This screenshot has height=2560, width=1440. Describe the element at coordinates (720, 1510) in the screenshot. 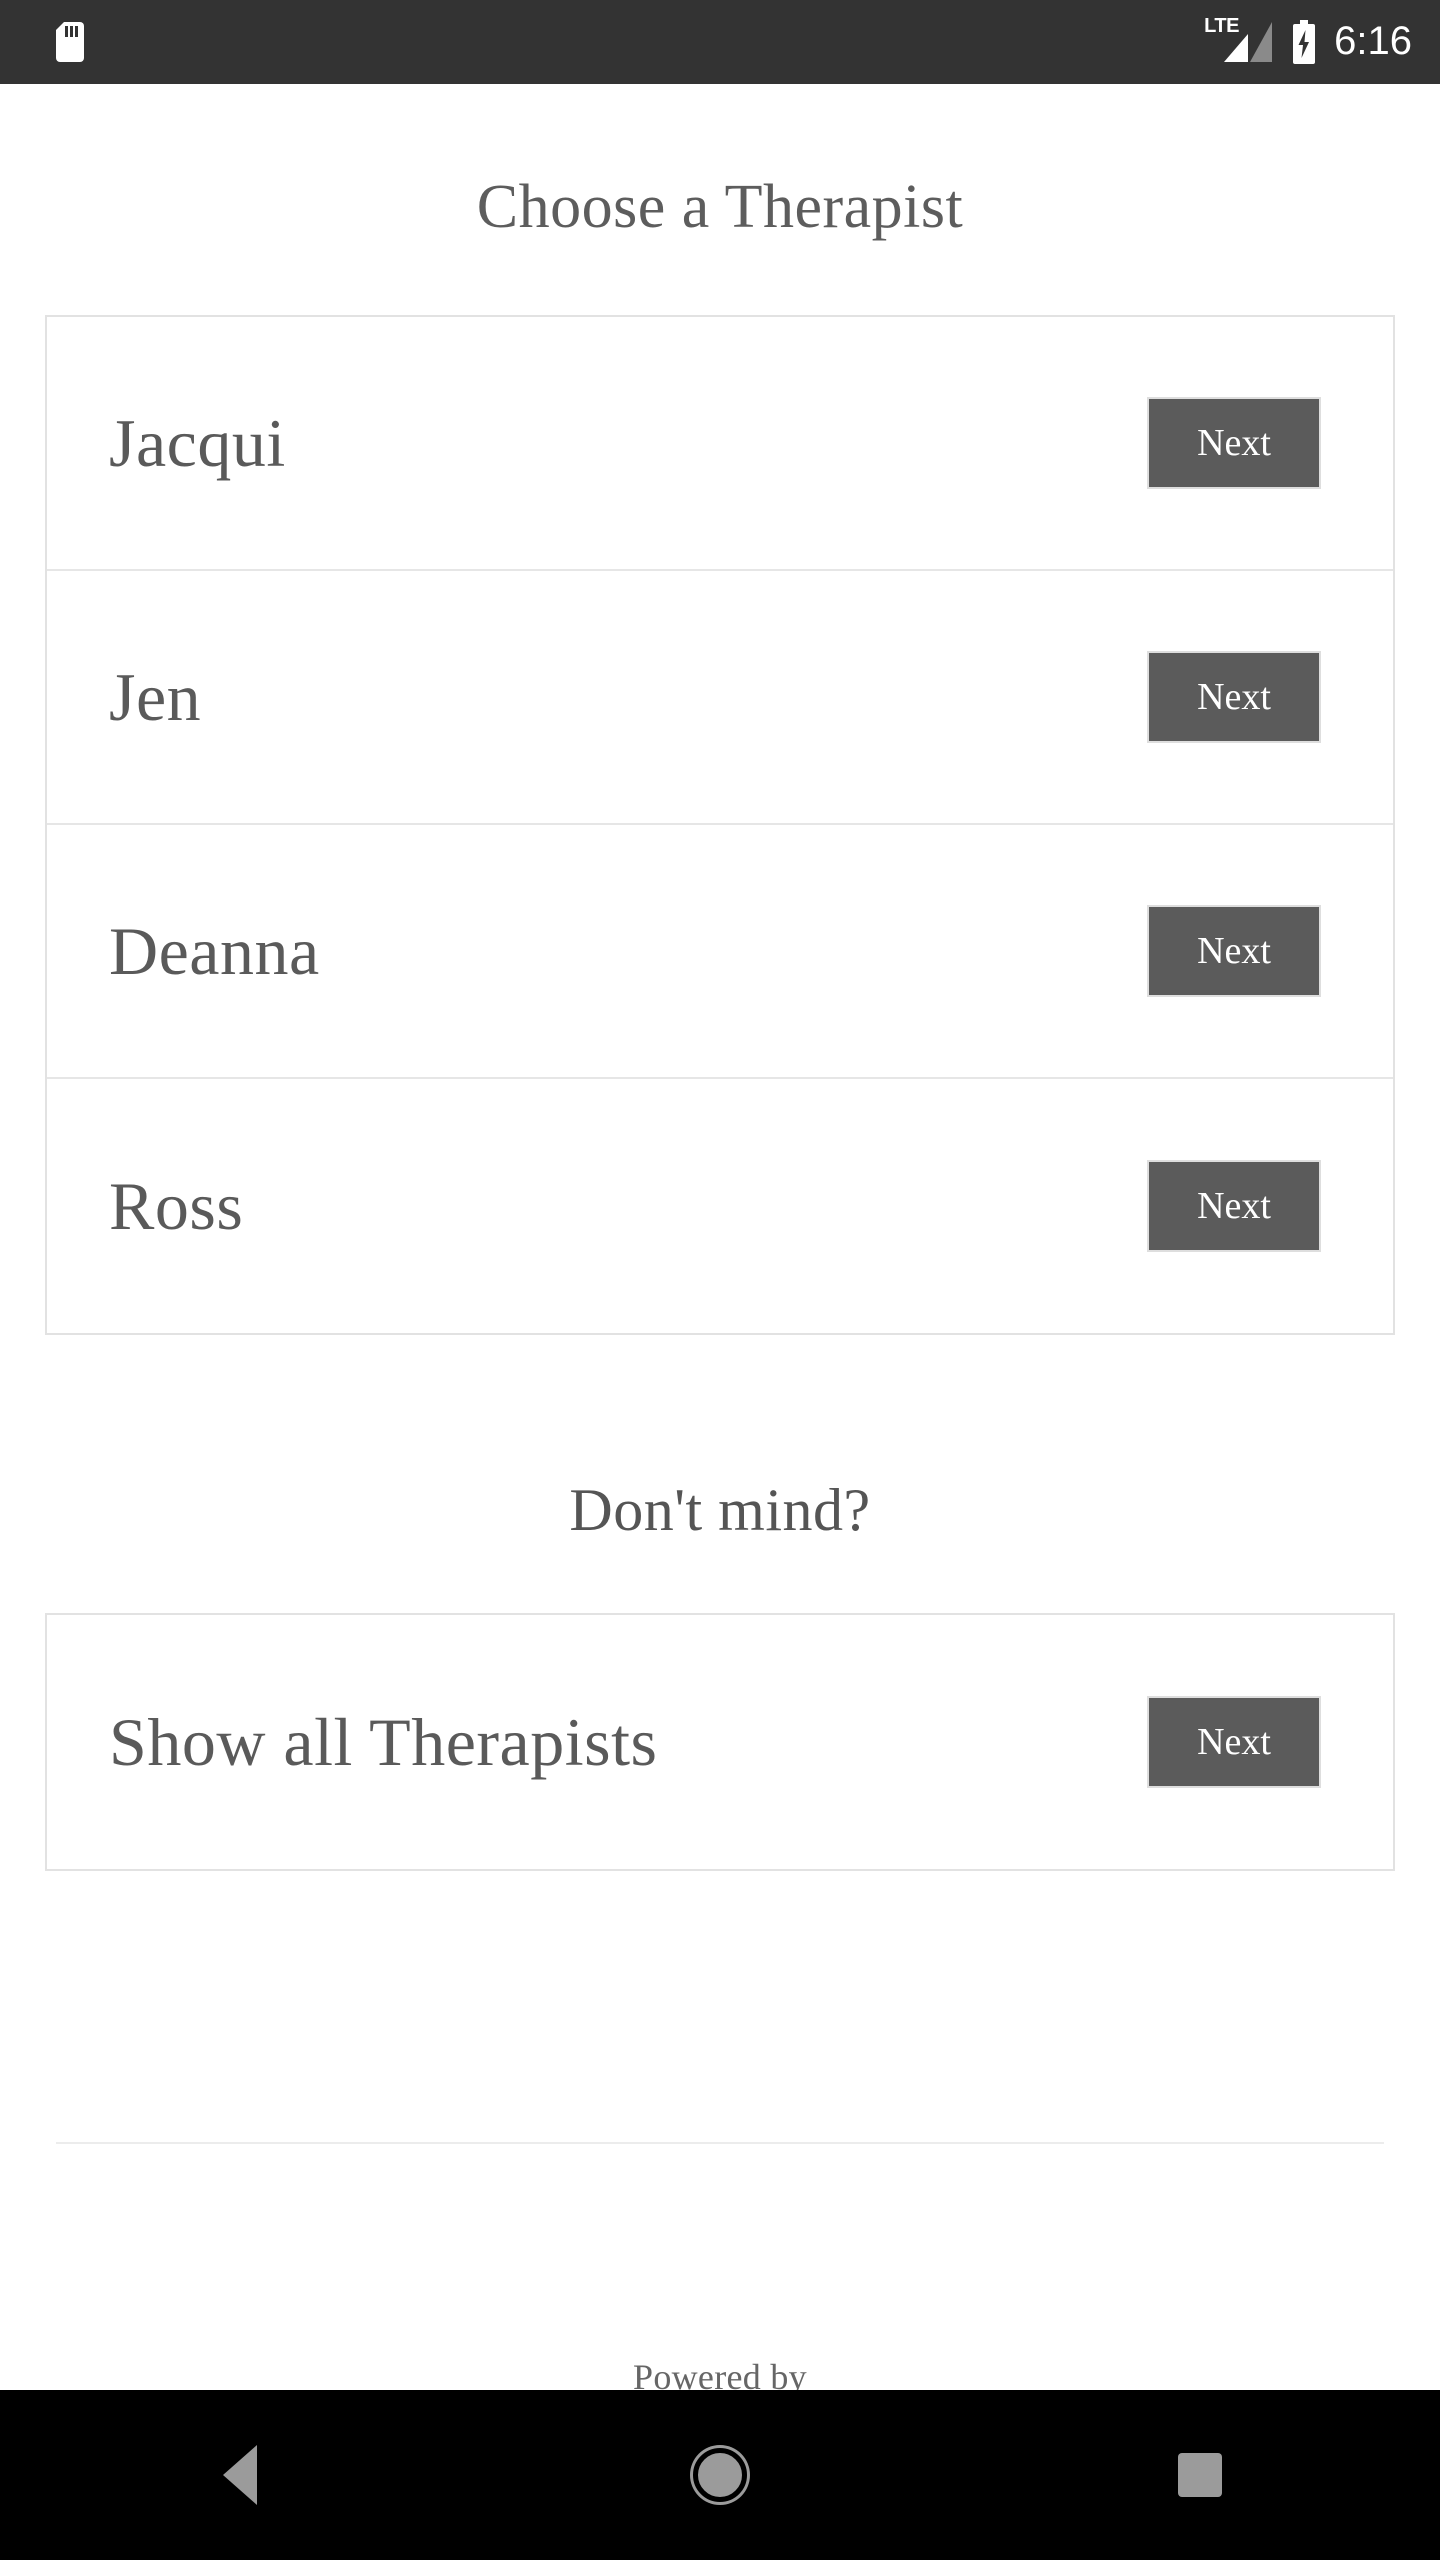

I see `dont-mind-heading: Don't mind?` at that location.